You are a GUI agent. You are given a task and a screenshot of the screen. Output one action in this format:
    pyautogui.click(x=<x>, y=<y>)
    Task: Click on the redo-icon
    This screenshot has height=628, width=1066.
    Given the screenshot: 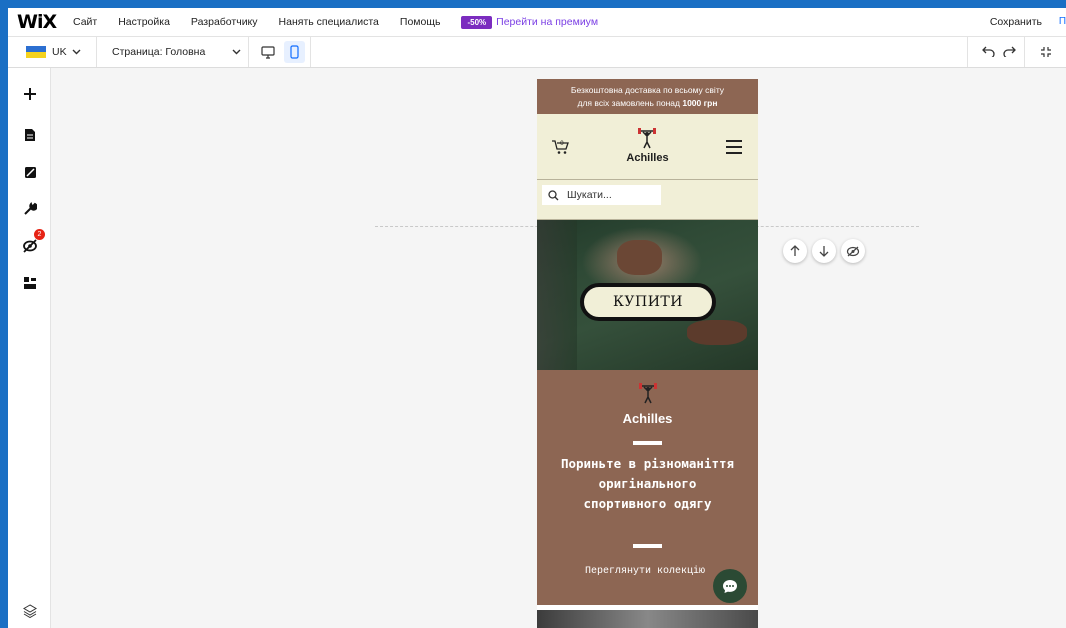 What is the action you would take?
    pyautogui.click(x=1009, y=52)
    